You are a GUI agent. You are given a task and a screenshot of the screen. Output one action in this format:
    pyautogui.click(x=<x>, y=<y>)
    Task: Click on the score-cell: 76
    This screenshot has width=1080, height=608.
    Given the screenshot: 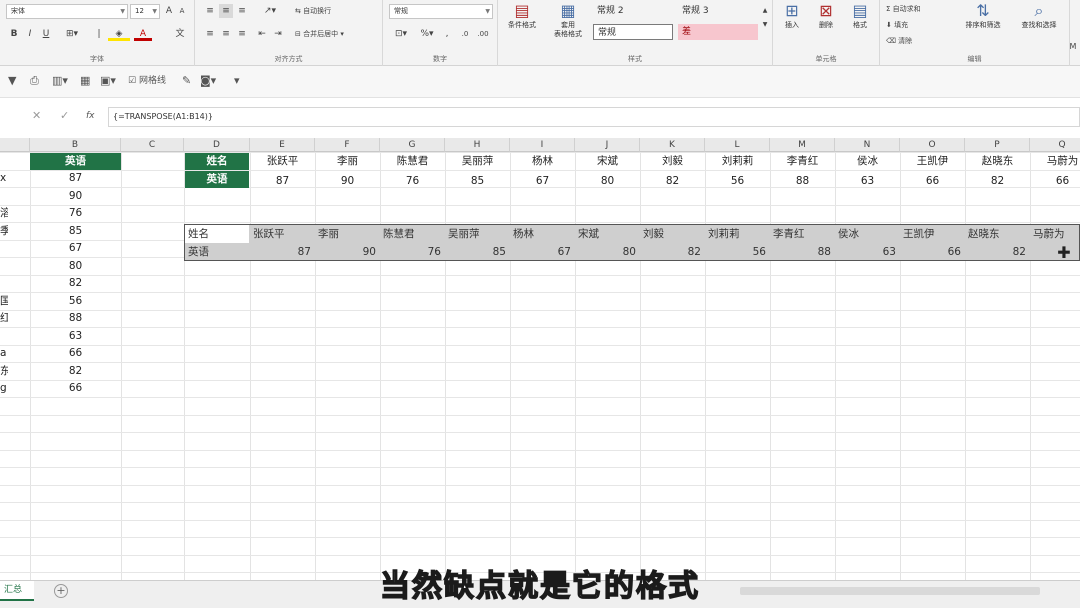 What is the action you would take?
    pyautogui.click(x=75, y=213)
    